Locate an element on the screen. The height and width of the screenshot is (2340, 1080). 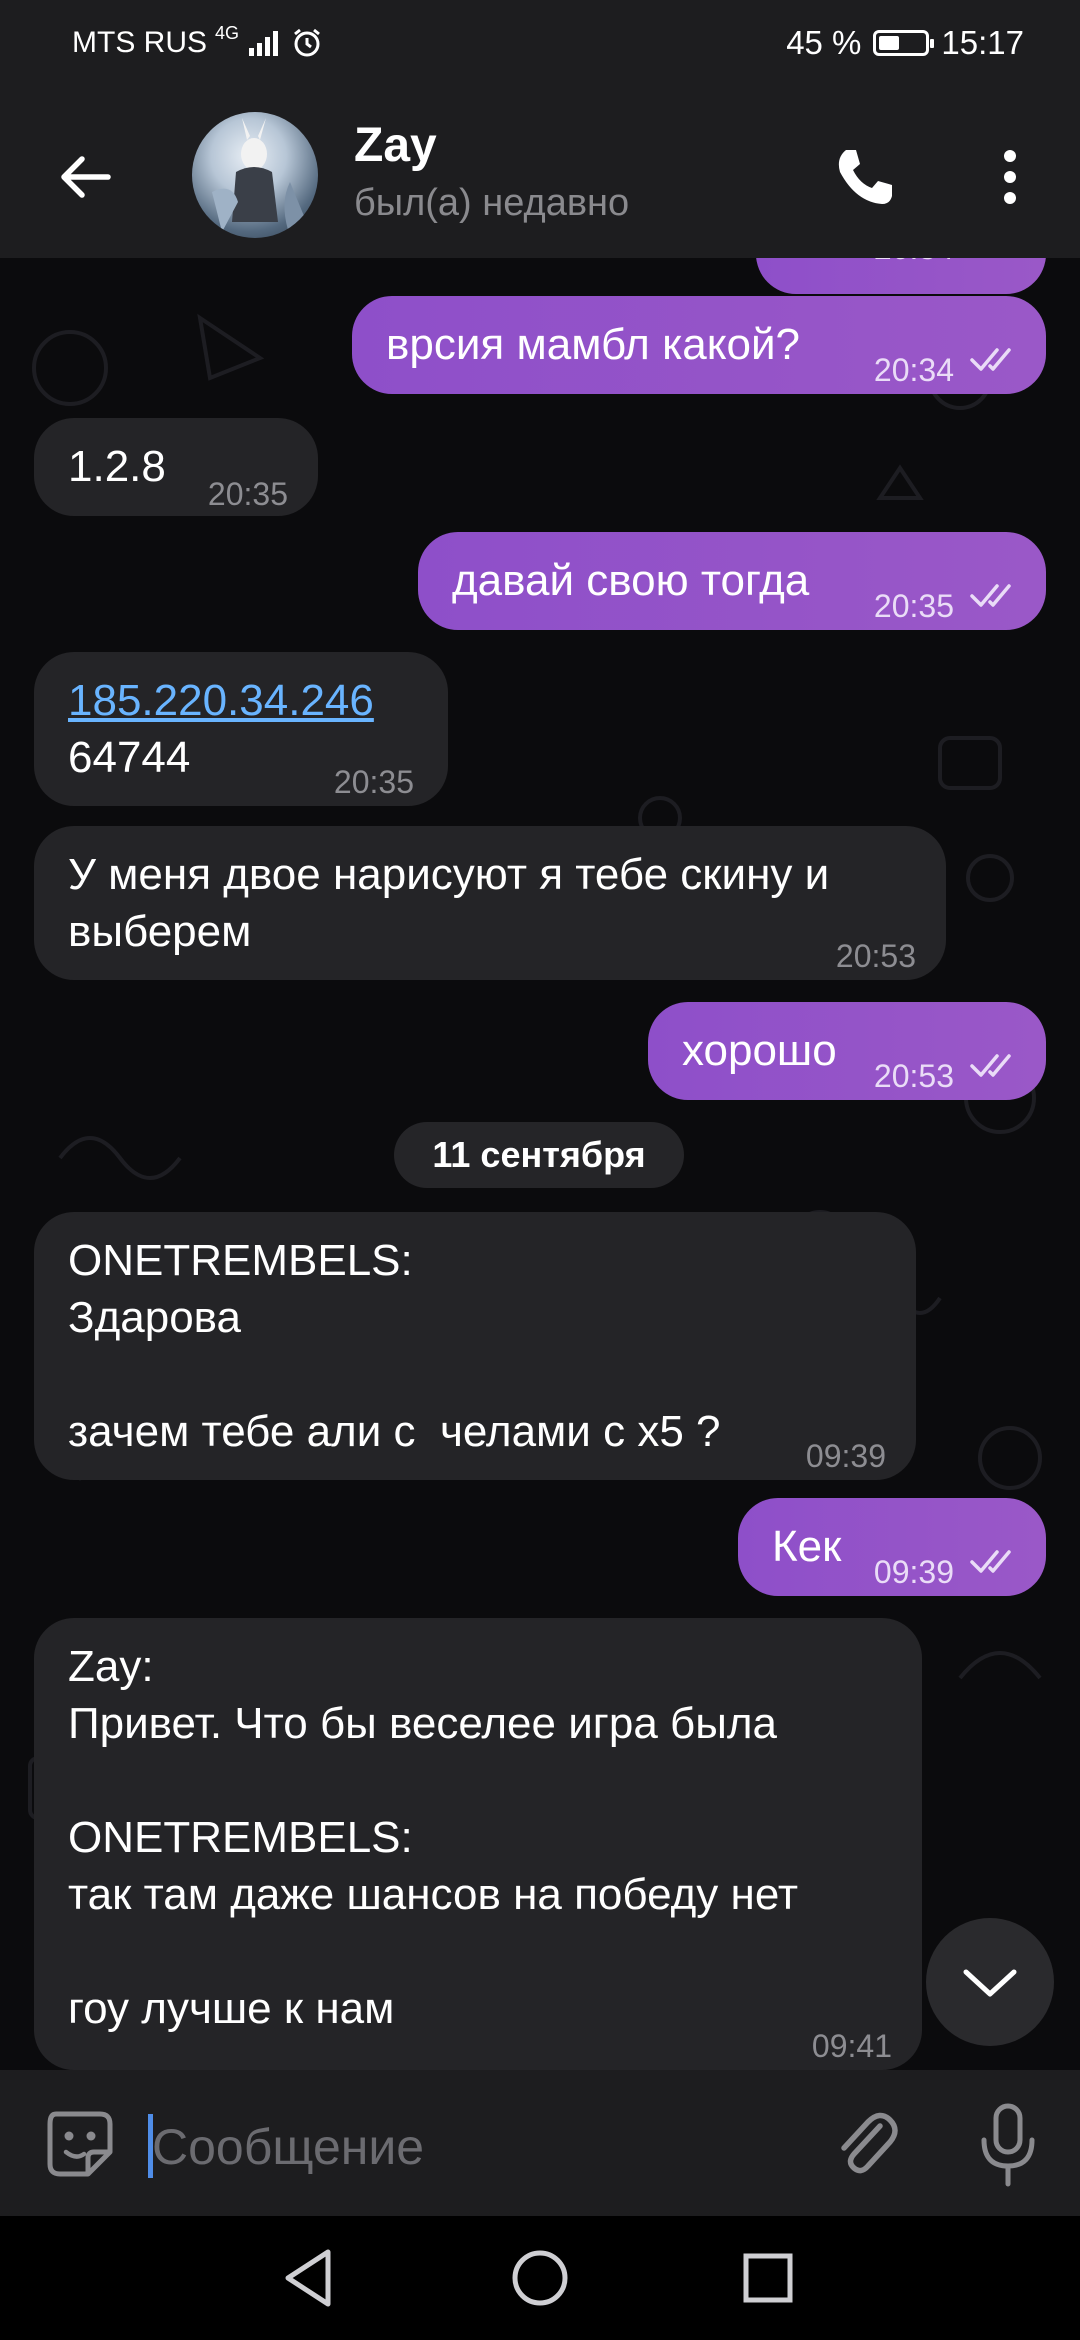
sticker-emoji-icon is located at coordinates (80, 2144).